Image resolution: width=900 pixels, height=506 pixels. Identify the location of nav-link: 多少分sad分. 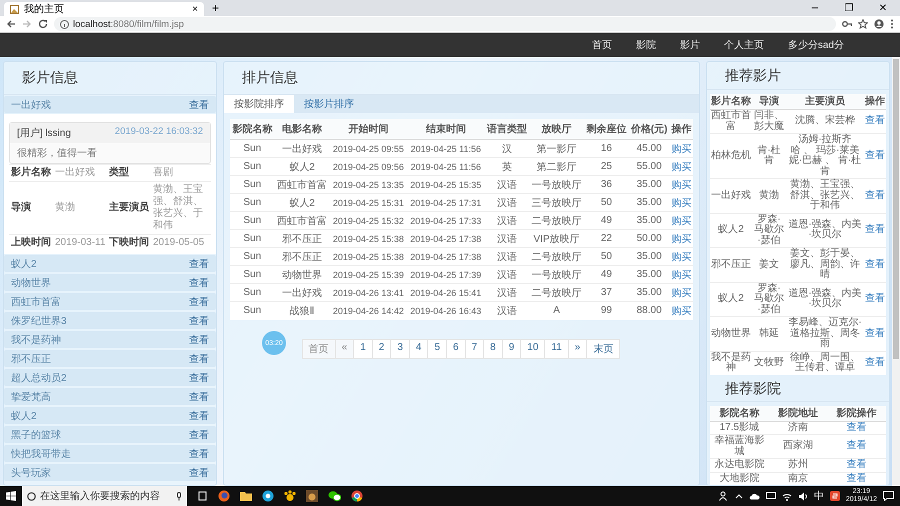
(816, 45).